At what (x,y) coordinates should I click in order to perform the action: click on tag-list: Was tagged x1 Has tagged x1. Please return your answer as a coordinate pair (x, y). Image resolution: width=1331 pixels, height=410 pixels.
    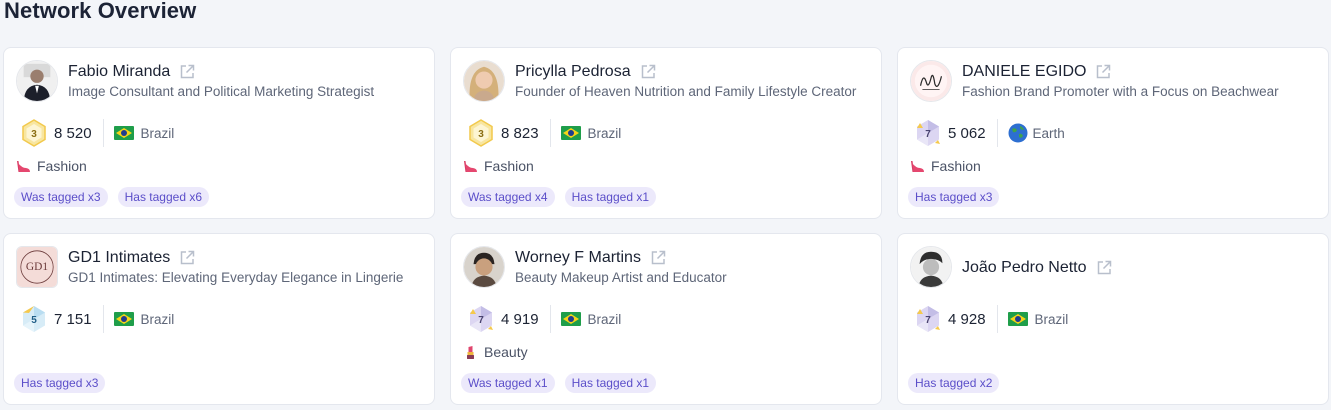
    Looking at the image, I should click on (558, 383).